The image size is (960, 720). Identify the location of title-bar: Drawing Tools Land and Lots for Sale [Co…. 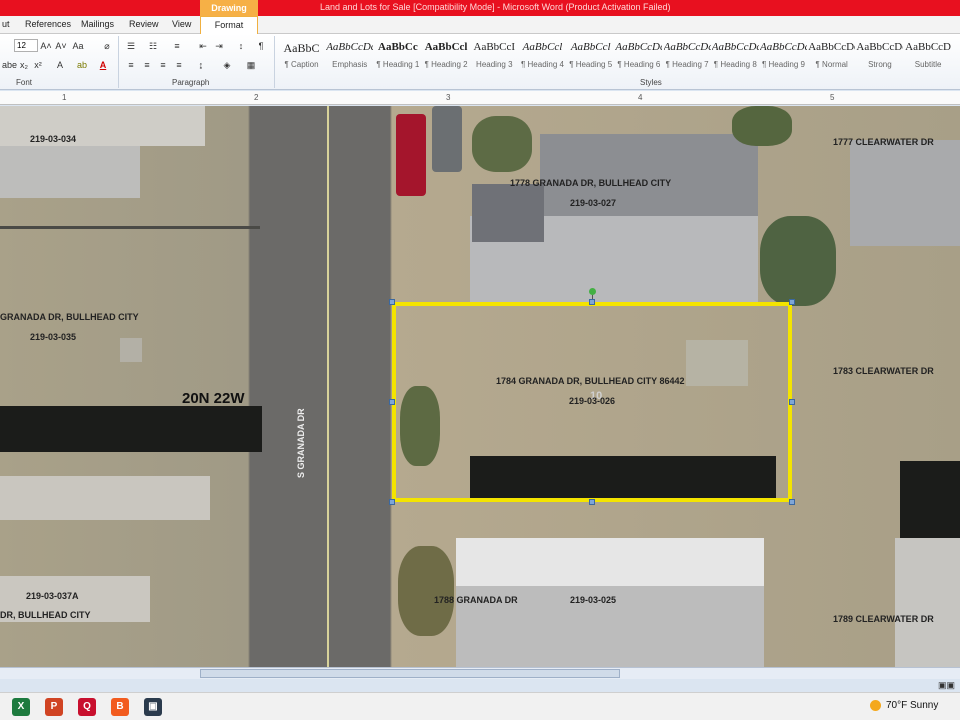
(480, 14).